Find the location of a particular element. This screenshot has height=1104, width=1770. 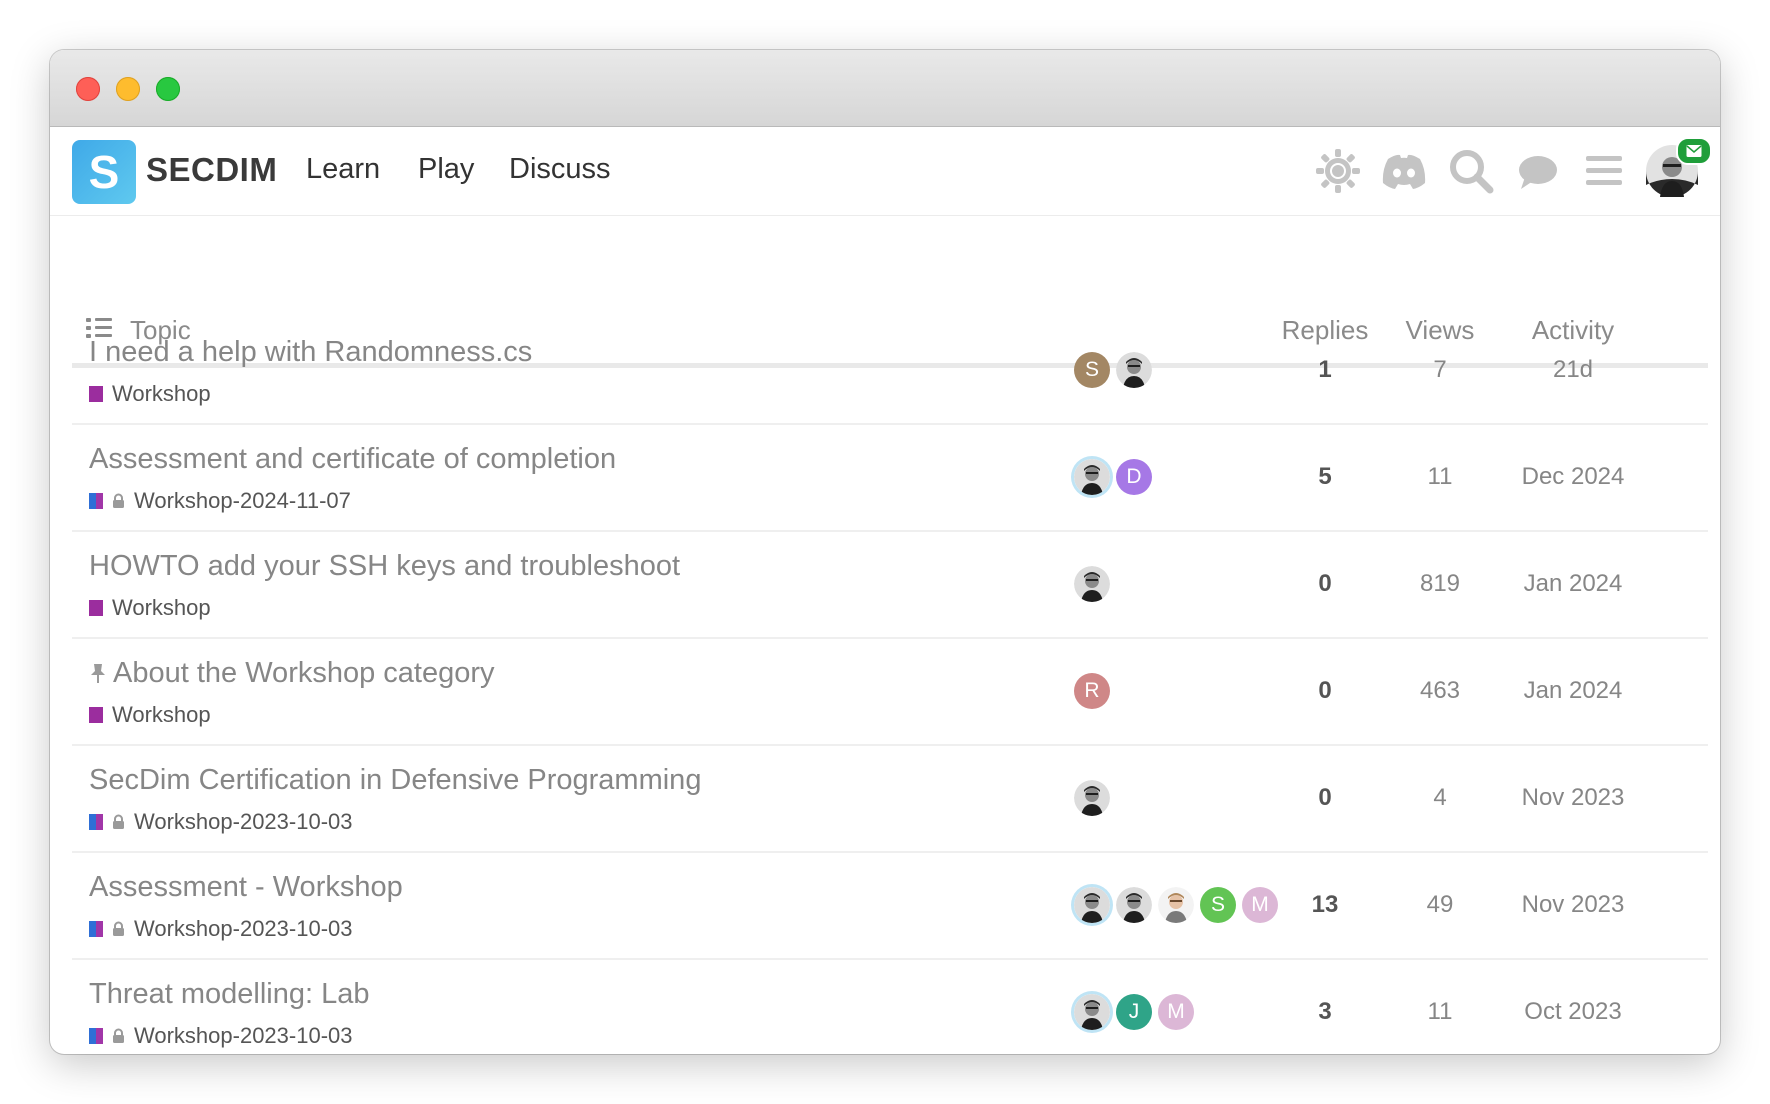

topic-title: Assessment and certificate of completion is located at coordinates (352, 459).